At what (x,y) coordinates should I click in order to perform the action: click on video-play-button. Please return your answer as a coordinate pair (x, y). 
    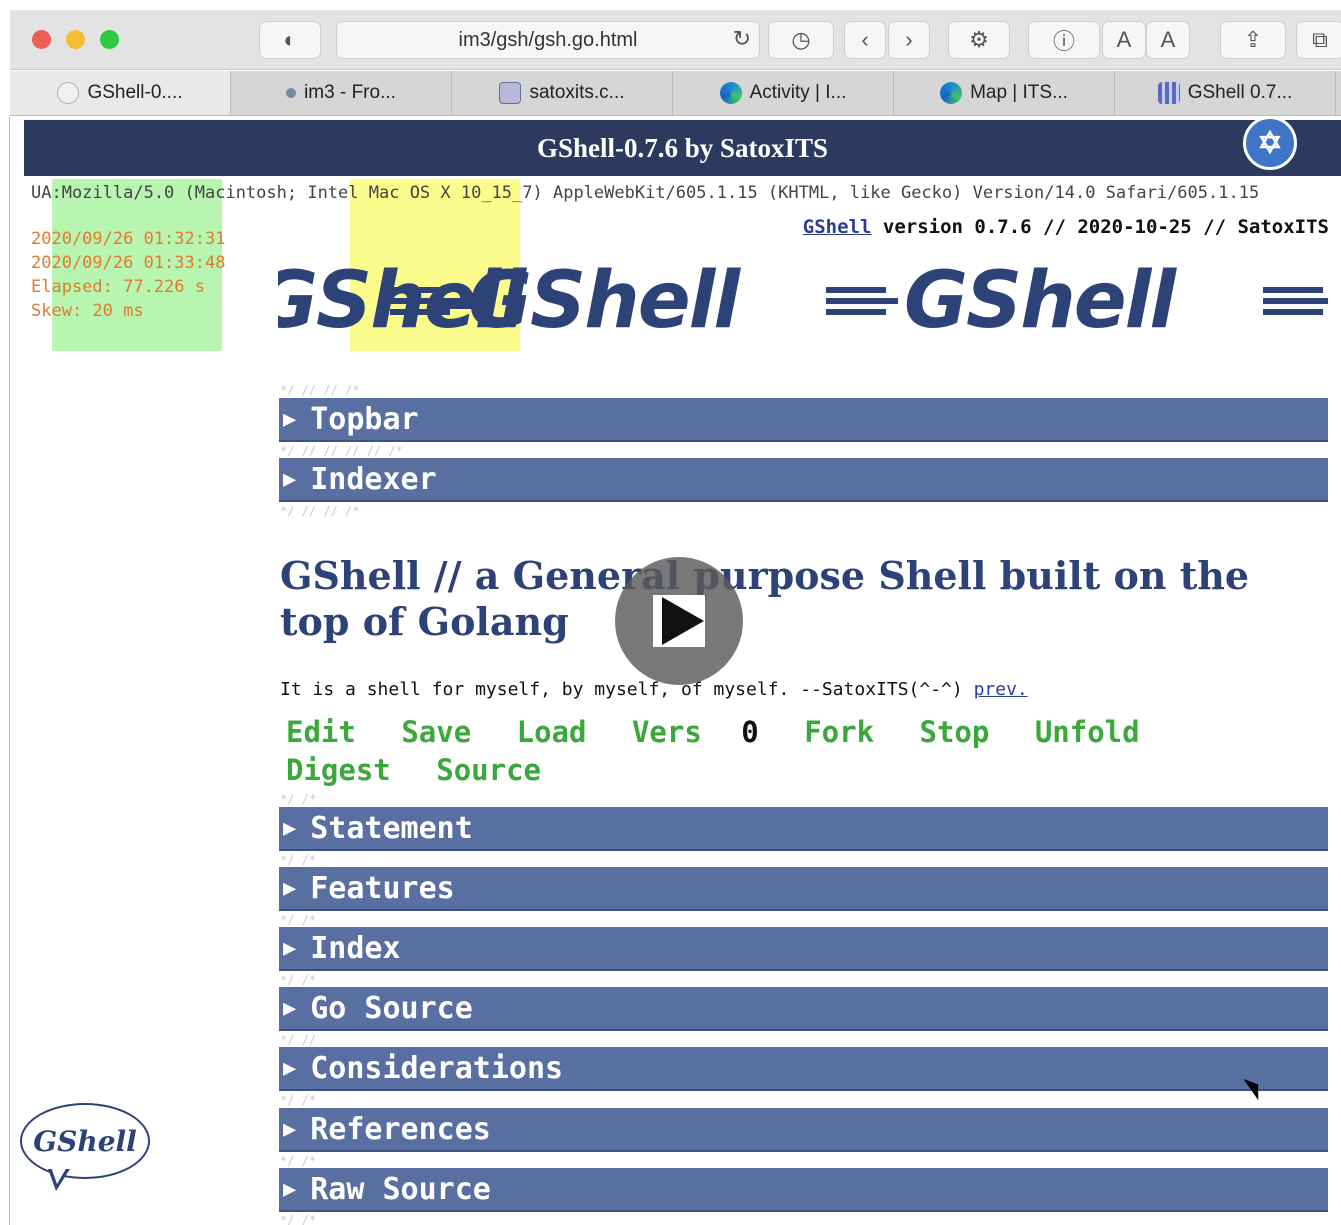
    Looking at the image, I should click on (679, 621).